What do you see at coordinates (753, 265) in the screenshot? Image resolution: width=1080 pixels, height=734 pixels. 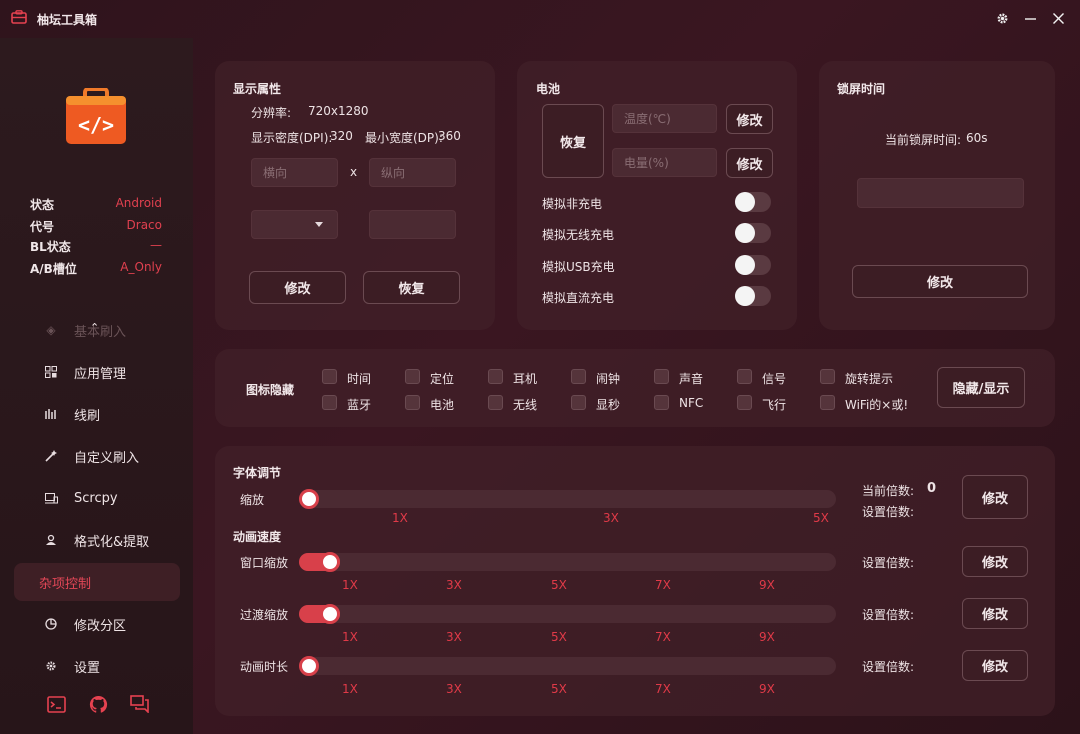 I see `toggle-usb-charging` at bounding box center [753, 265].